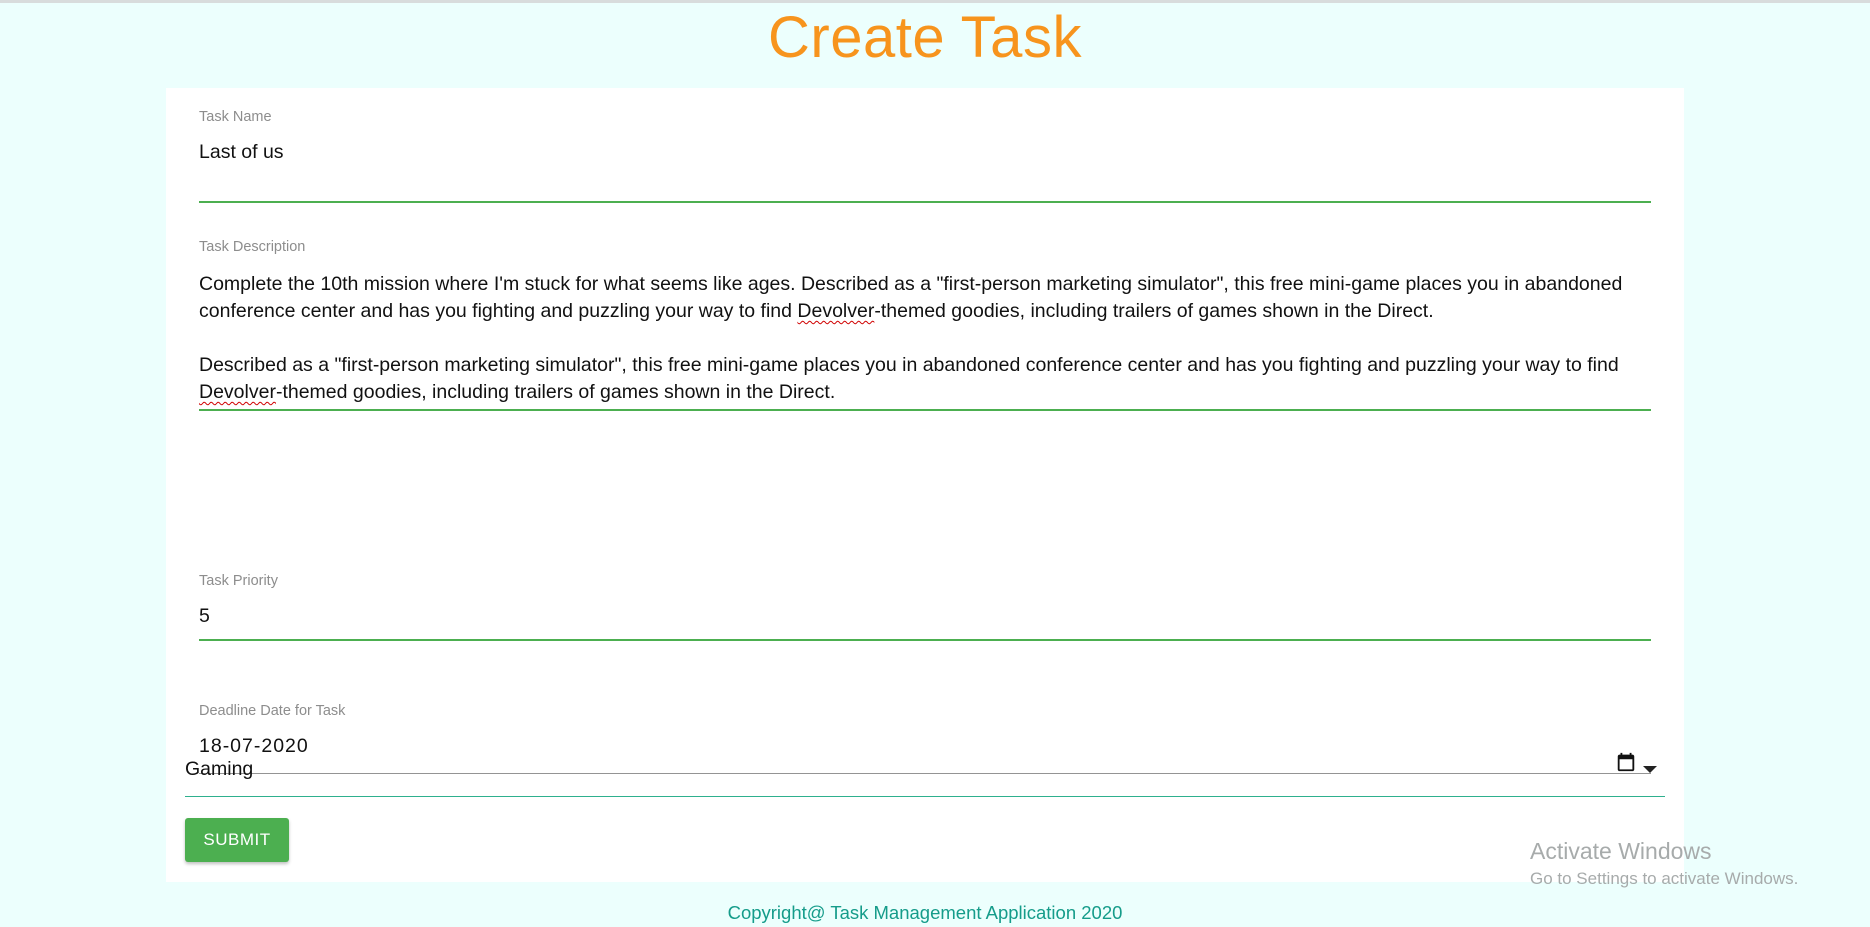  Describe the element at coordinates (272, 711) in the screenshot. I see `deadline-label: Deadline Date for Task` at that location.